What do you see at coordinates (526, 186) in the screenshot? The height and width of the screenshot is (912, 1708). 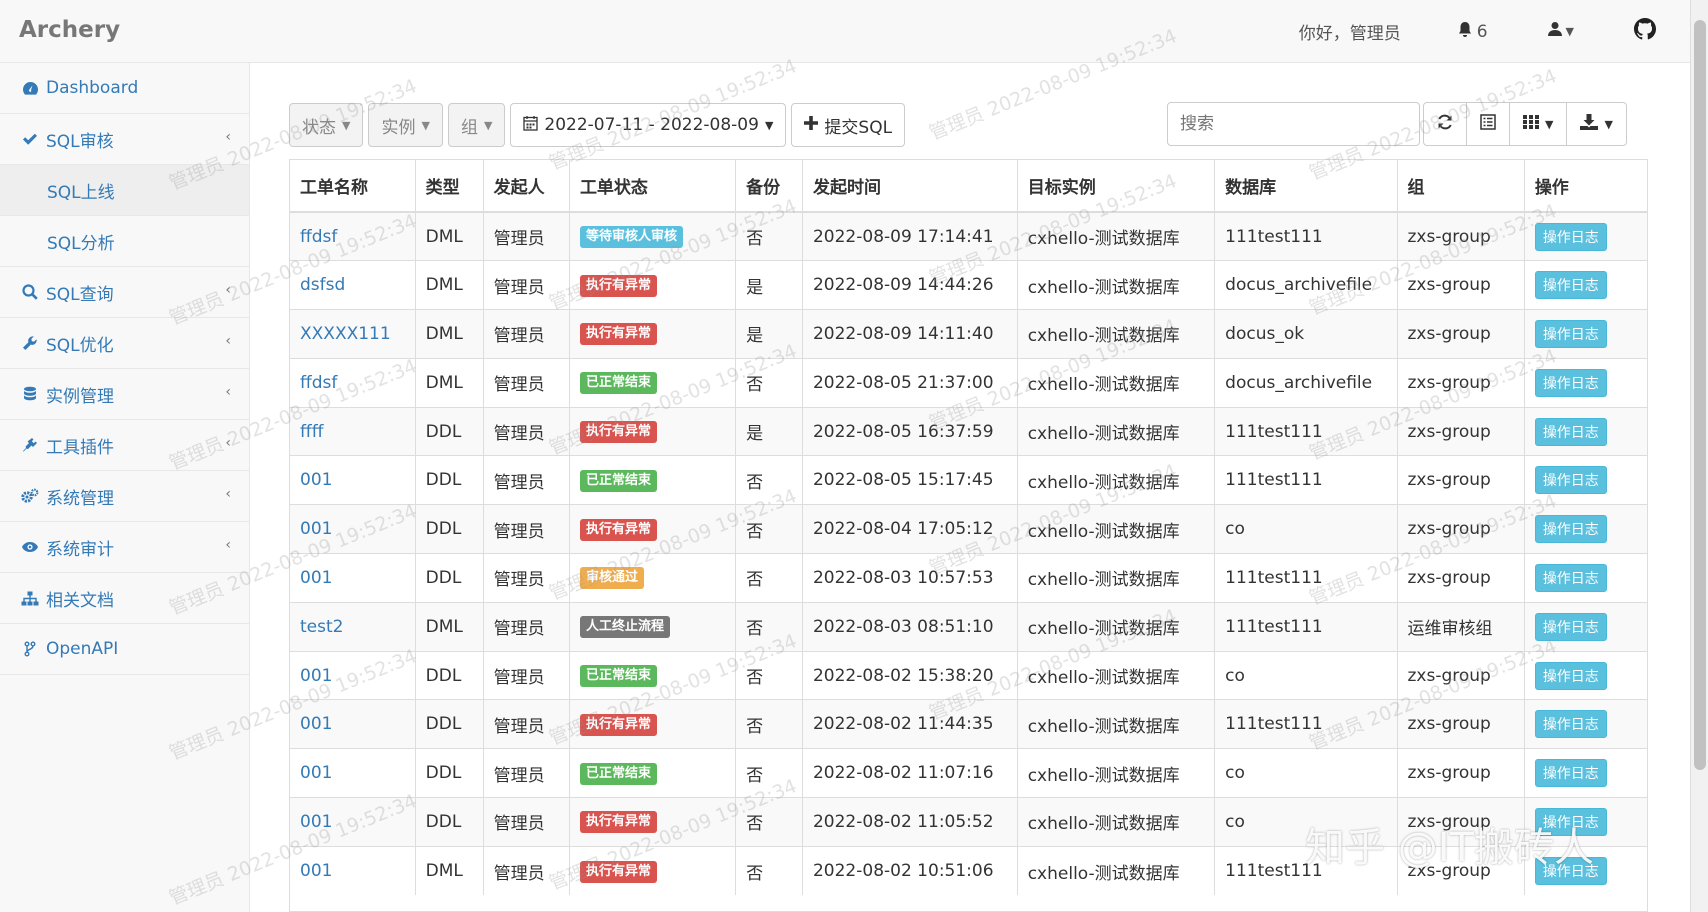 I see `column-header: 发起人` at bounding box center [526, 186].